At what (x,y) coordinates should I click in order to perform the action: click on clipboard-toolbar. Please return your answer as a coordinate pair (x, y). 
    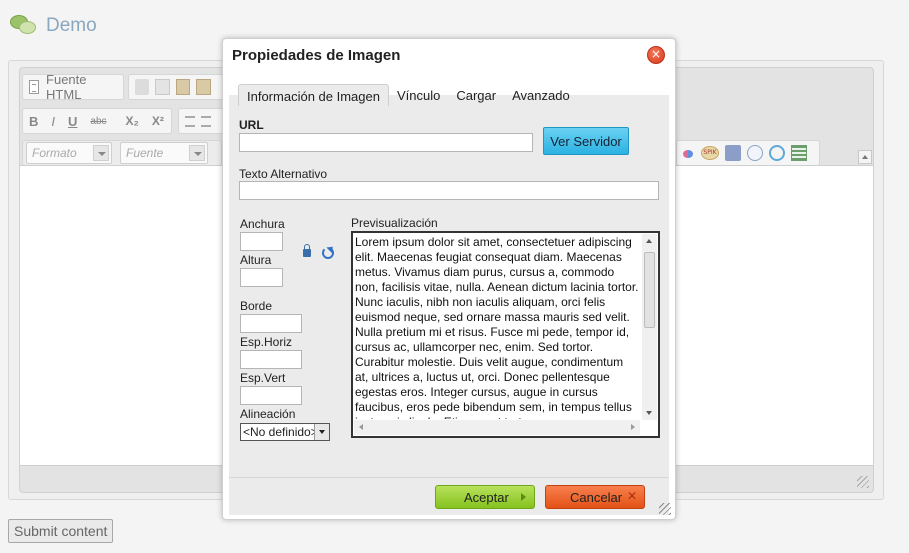
    Looking at the image, I should click on (176, 87).